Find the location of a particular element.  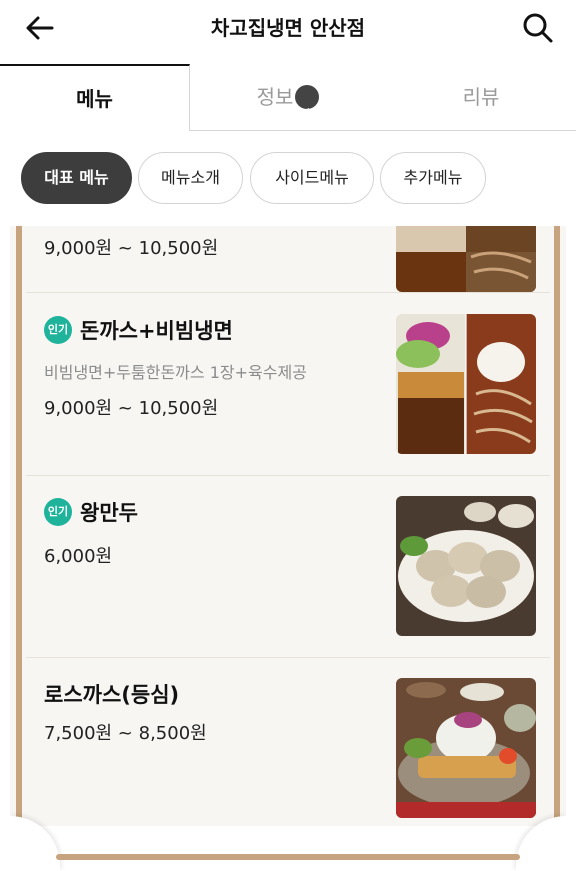

menu-item-price: 7,500원 ~ 8,500원 is located at coordinates (125, 733).